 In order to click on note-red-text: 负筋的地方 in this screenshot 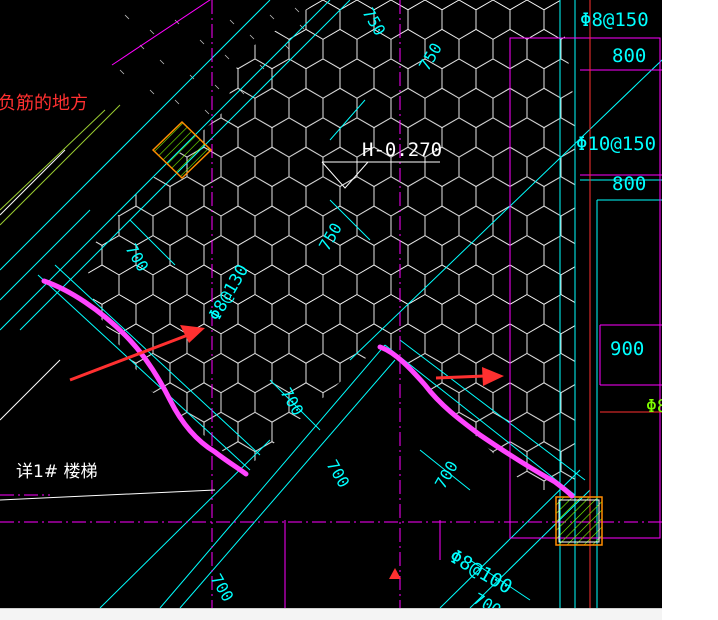, I will do `click(44, 103)`.